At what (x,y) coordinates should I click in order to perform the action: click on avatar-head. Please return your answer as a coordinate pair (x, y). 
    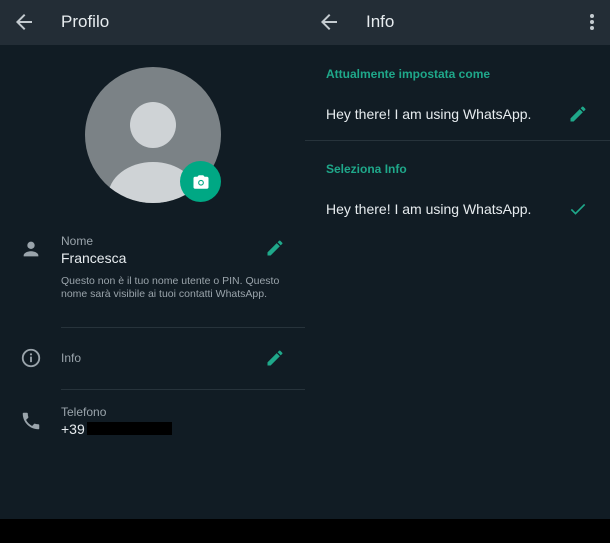
    Looking at the image, I should click on (153, 125).